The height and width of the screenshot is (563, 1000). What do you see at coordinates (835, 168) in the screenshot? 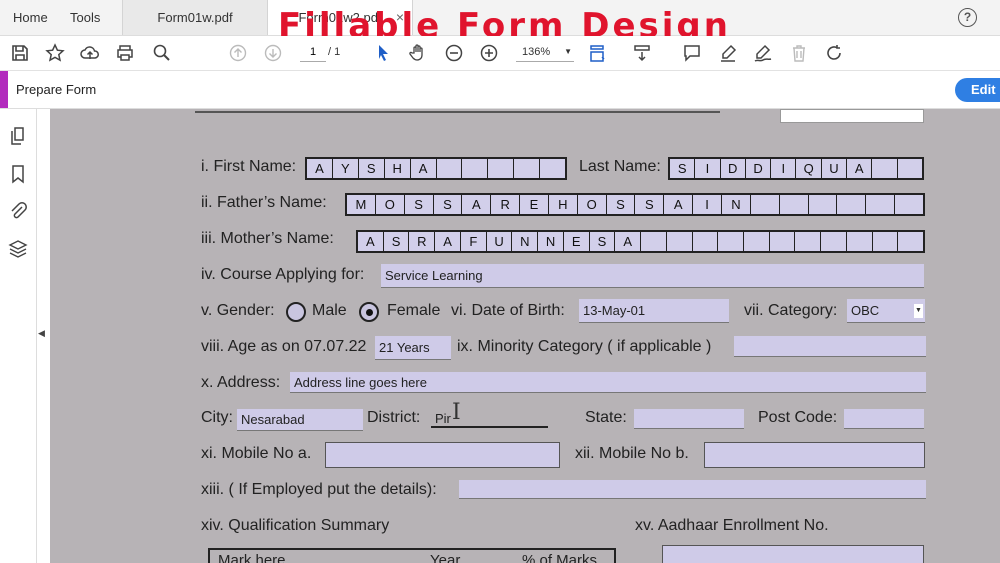
I see `comb-cell: U` at bounding box center [835, 168].